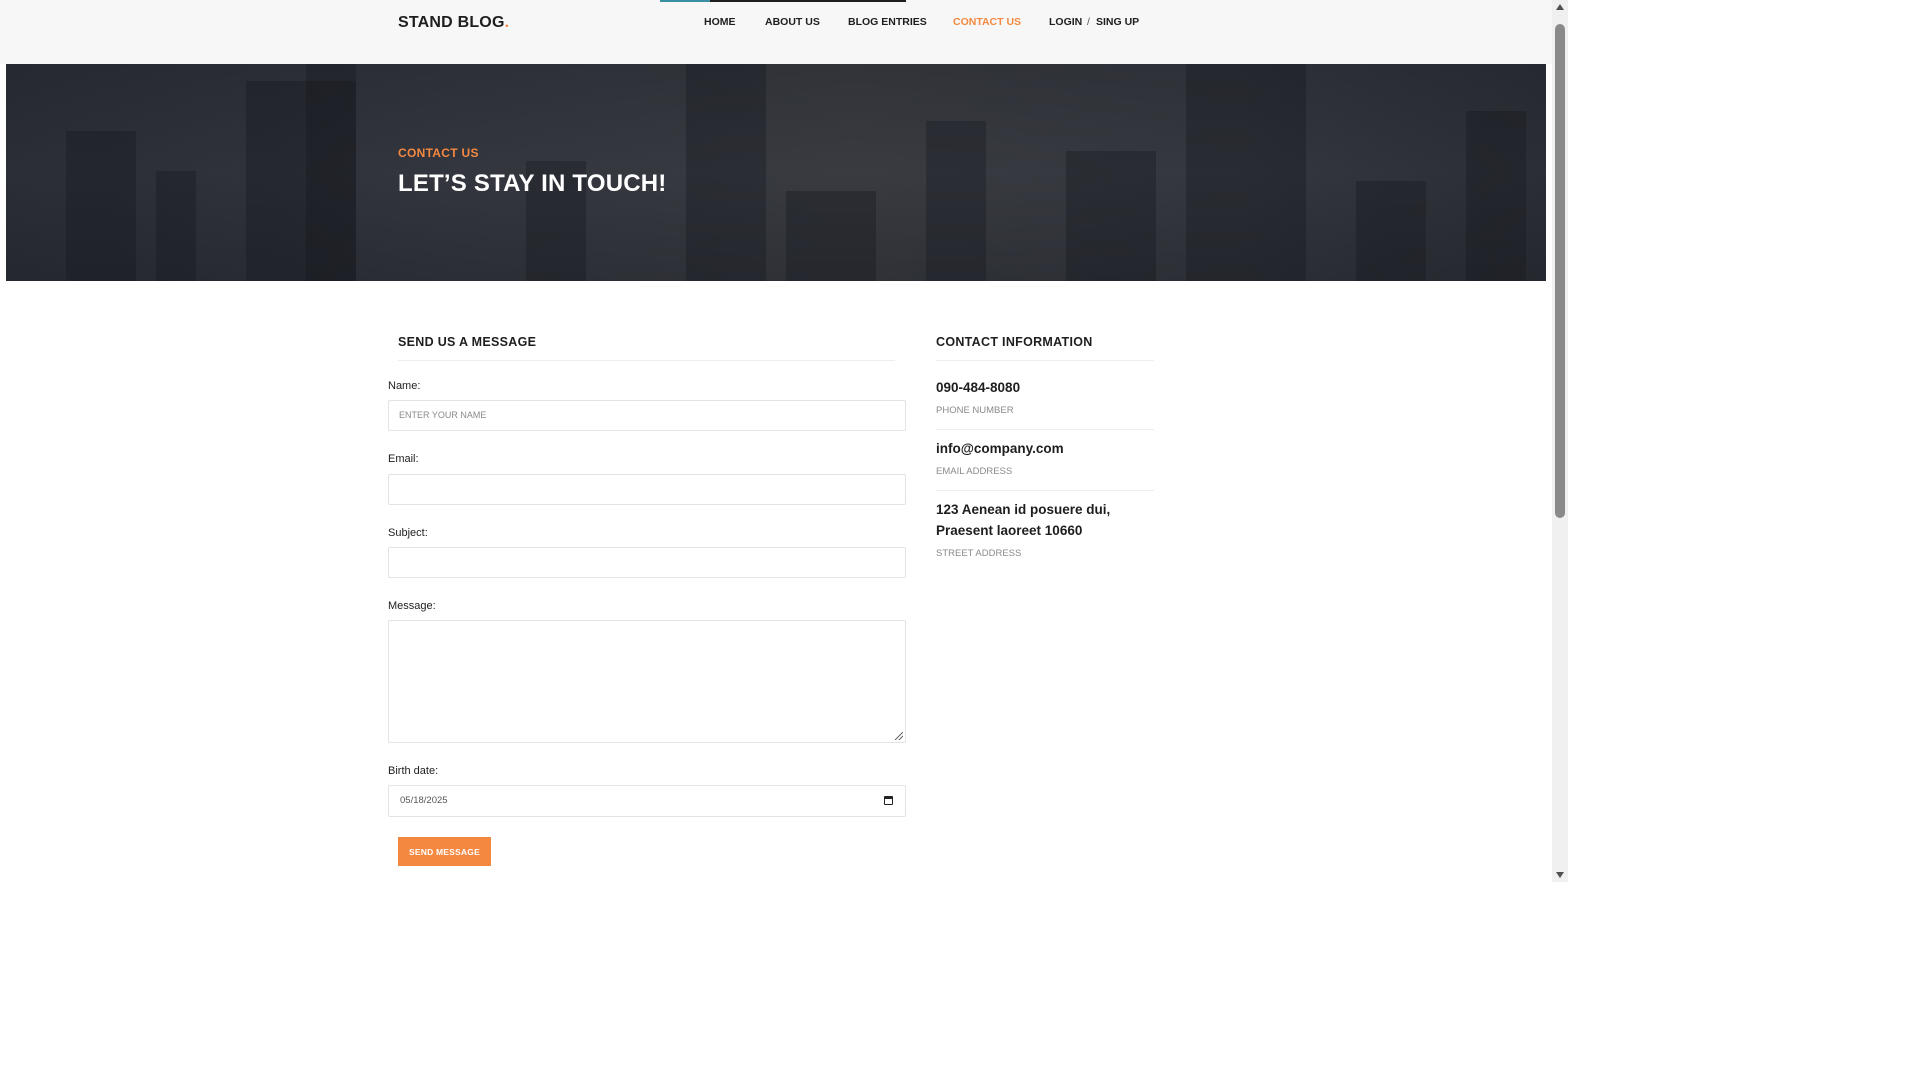  Describe the element at coordinates (647, 562) in the screenshot. I see `subject-input` at that location.